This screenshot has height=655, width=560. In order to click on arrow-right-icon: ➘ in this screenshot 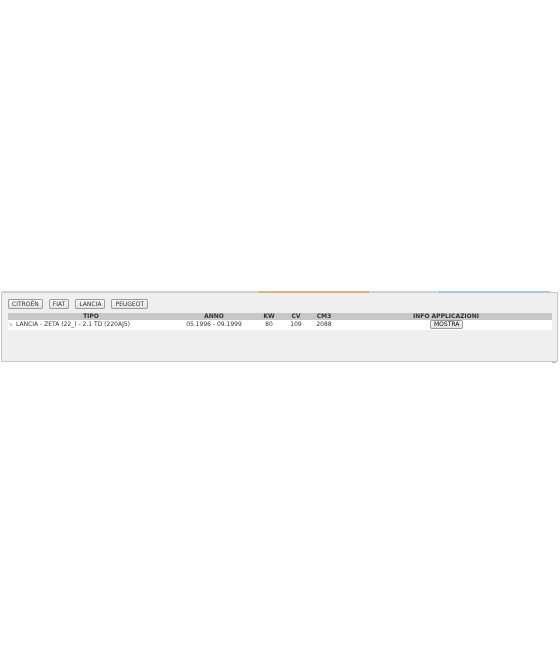, I will do `click(11, 324)`.